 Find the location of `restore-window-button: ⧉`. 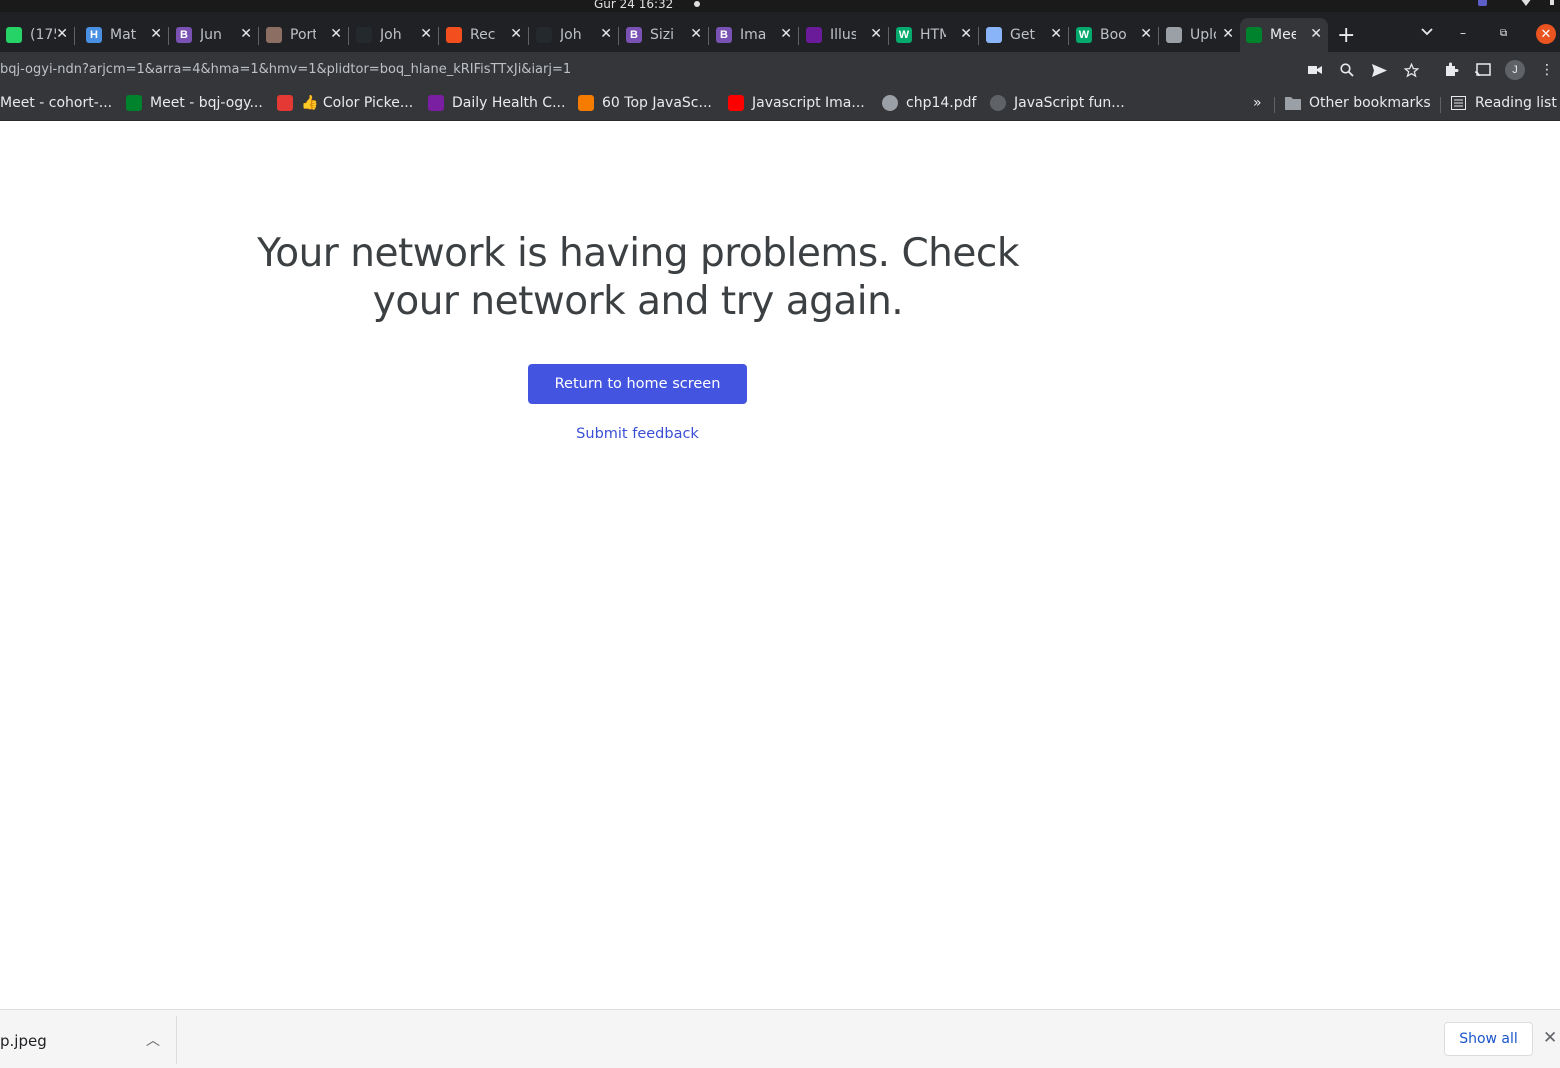

restore-window-button: ⧉ is located at coordinates (1503, 33).